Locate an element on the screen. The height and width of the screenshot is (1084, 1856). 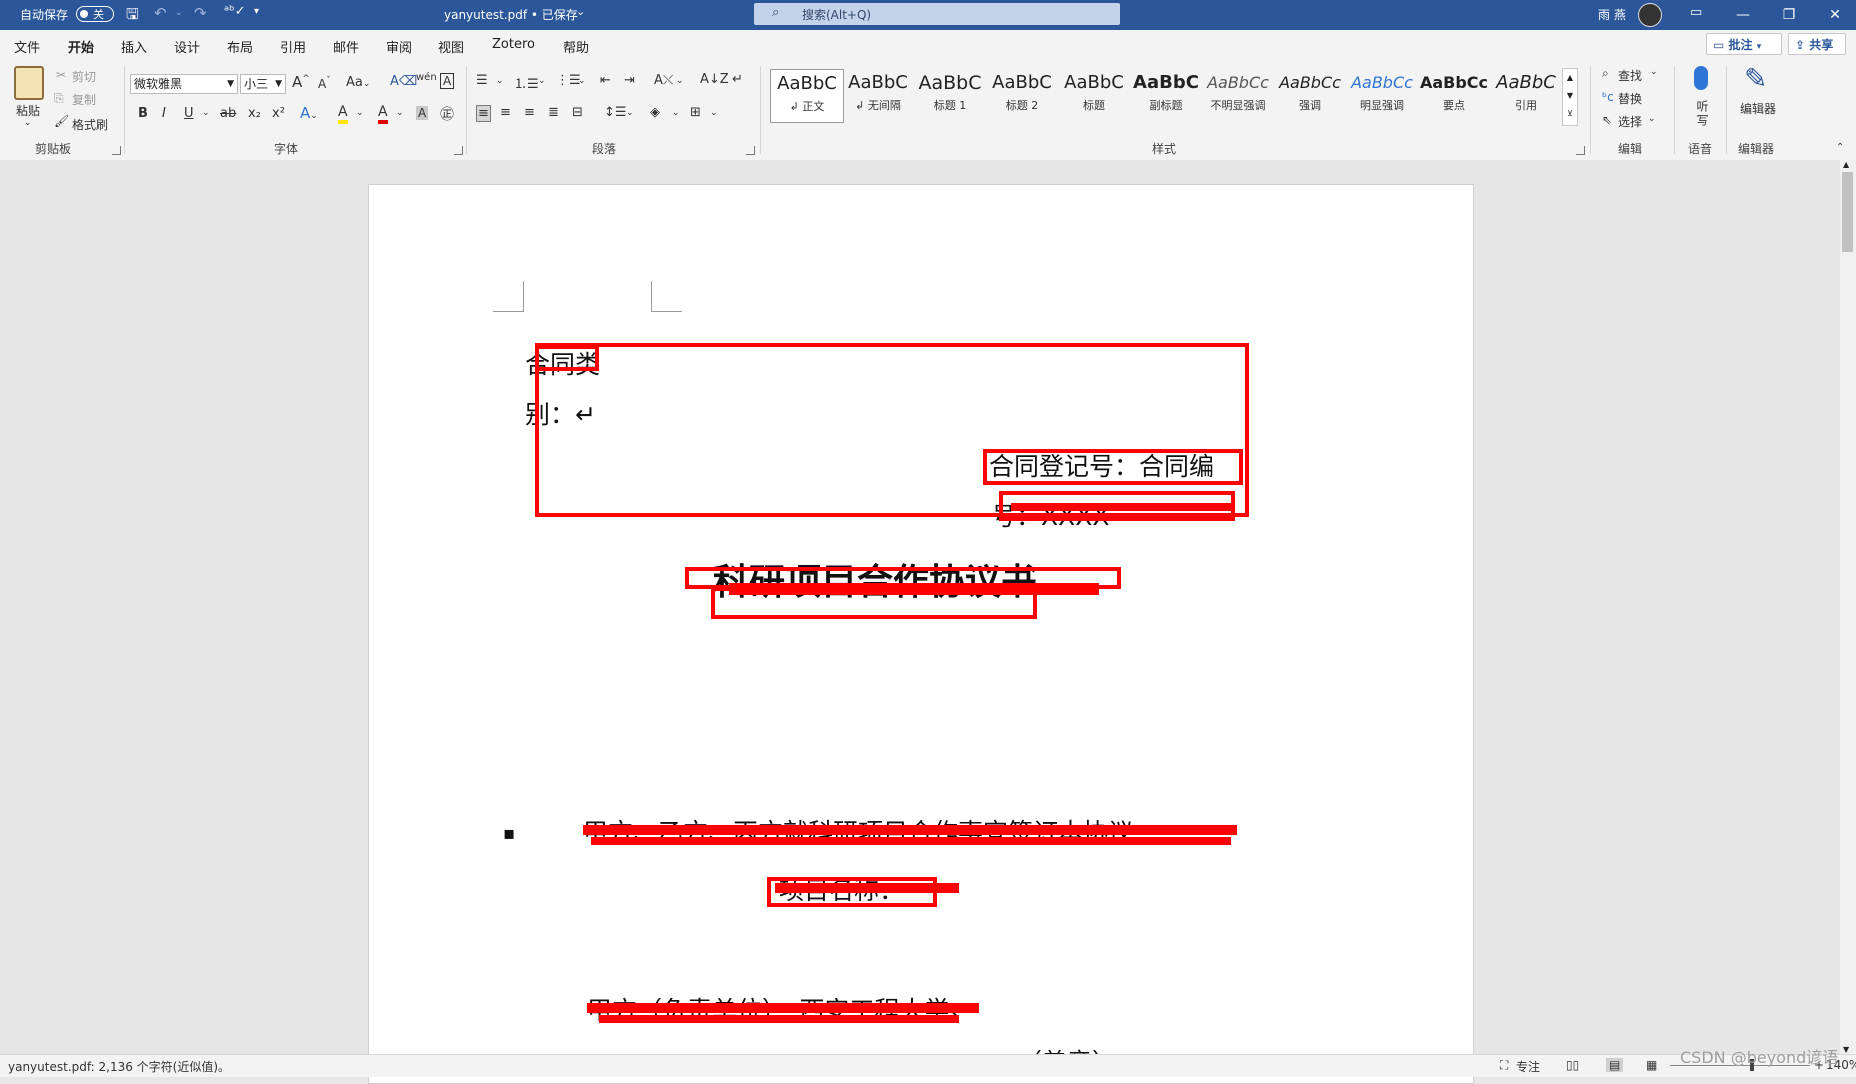
undo-dropdown-icon: ⌄ is located at coordinates (179, 13).